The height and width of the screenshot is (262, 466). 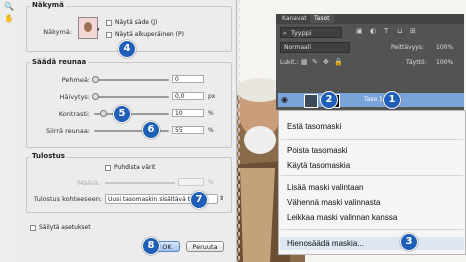 What do you see at coordinates (188, 79) in the screenshot?
I see `adjust-row-value-field: 0` at bounding box center [188, 79].